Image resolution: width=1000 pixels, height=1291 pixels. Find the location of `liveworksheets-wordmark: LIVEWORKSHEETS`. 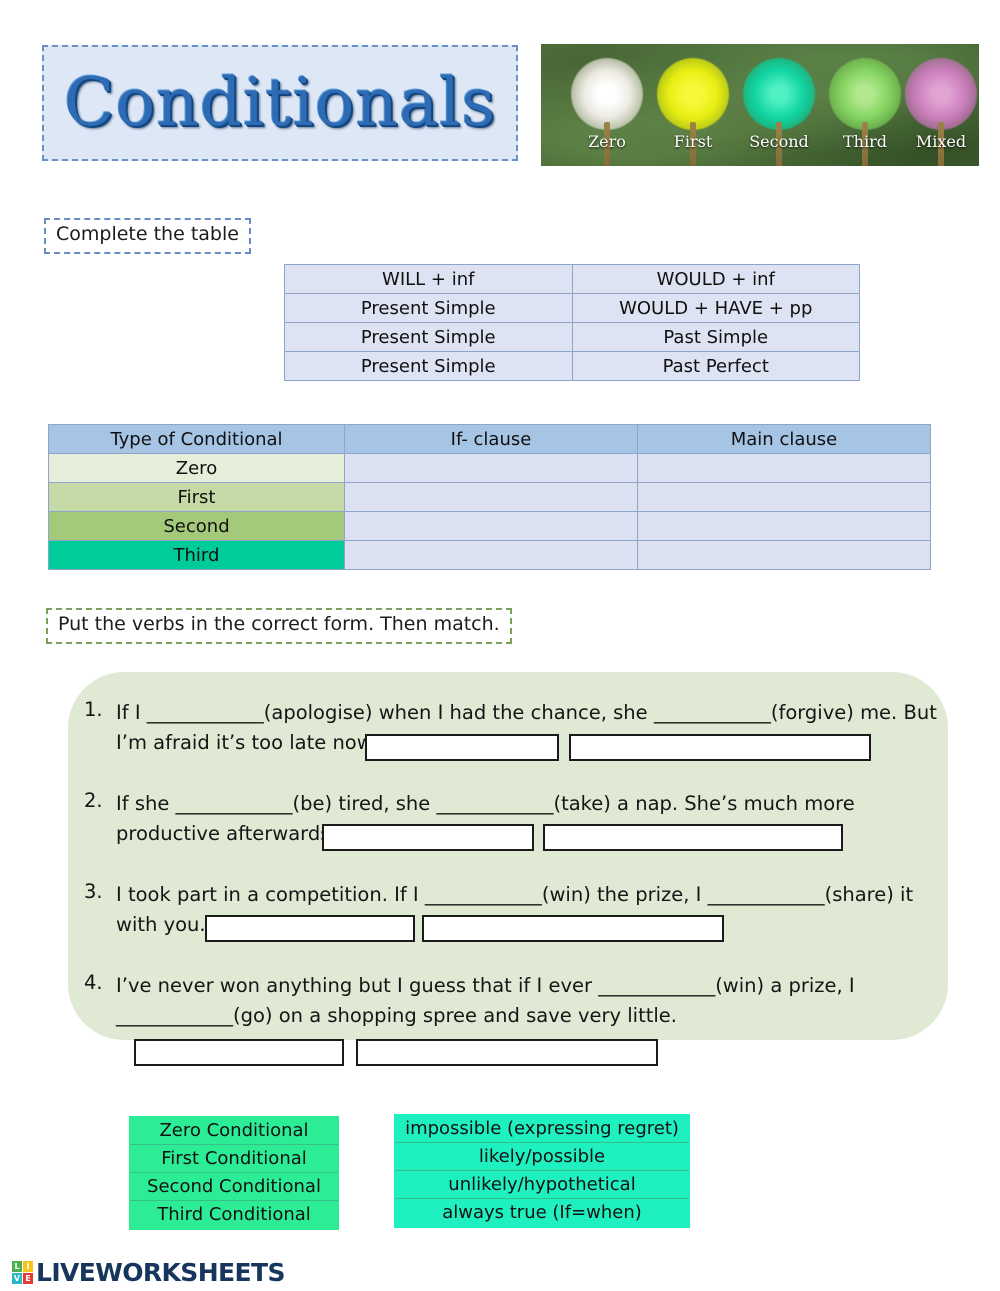

liveworksheets-wordmark: LIVEWORKSHEETS is located at coordinates (160, 1272).